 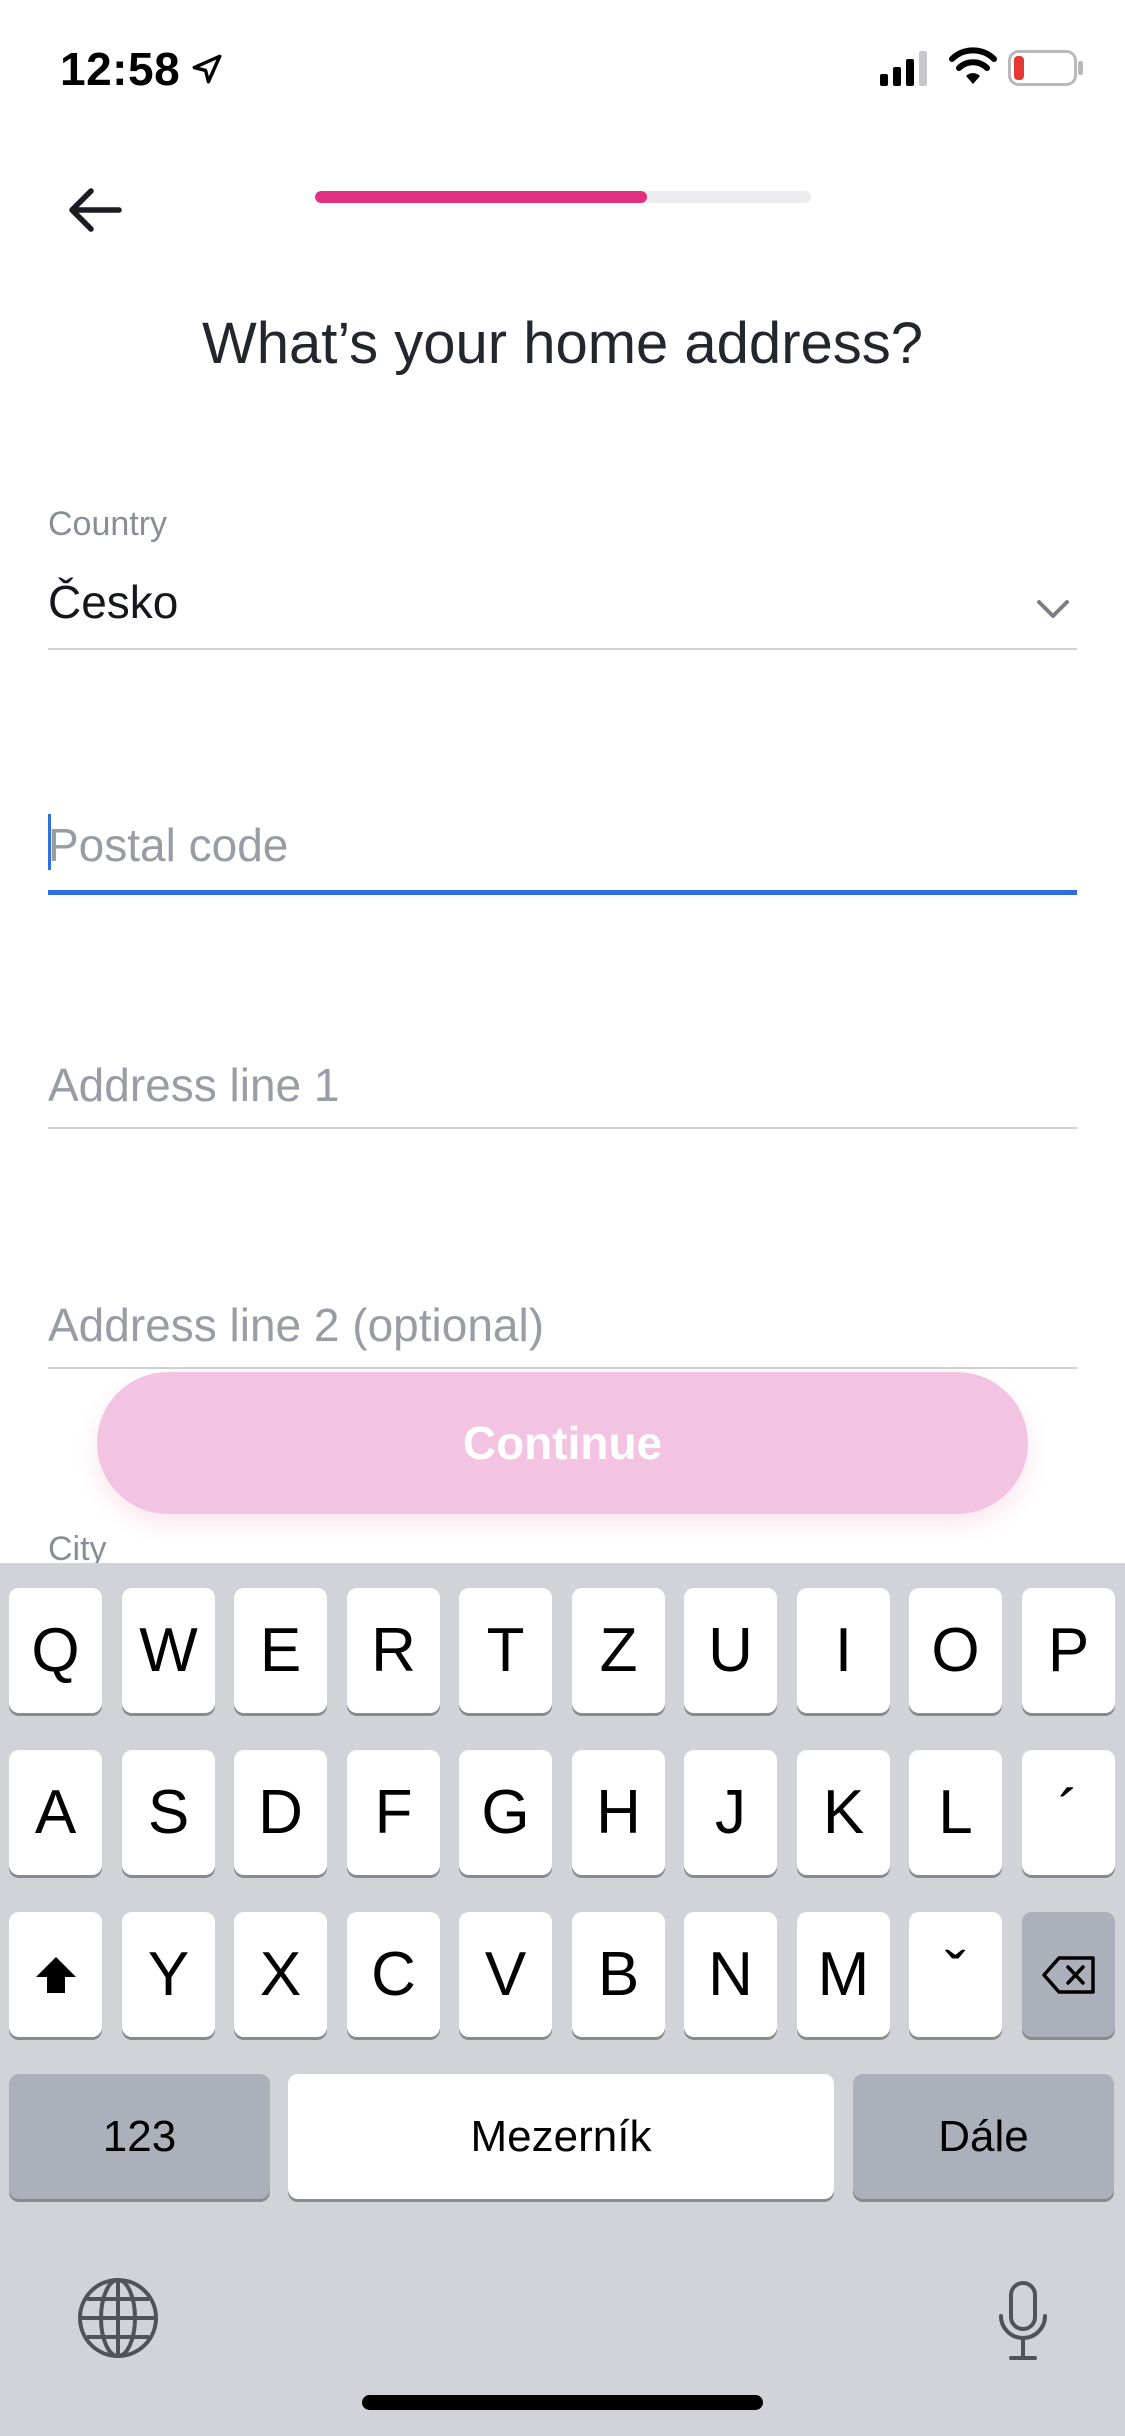 What do you see at coordinates (1068, 1812) in the screenshot?
I see `key-acute: ´` at bounding box center [1068, 1812].